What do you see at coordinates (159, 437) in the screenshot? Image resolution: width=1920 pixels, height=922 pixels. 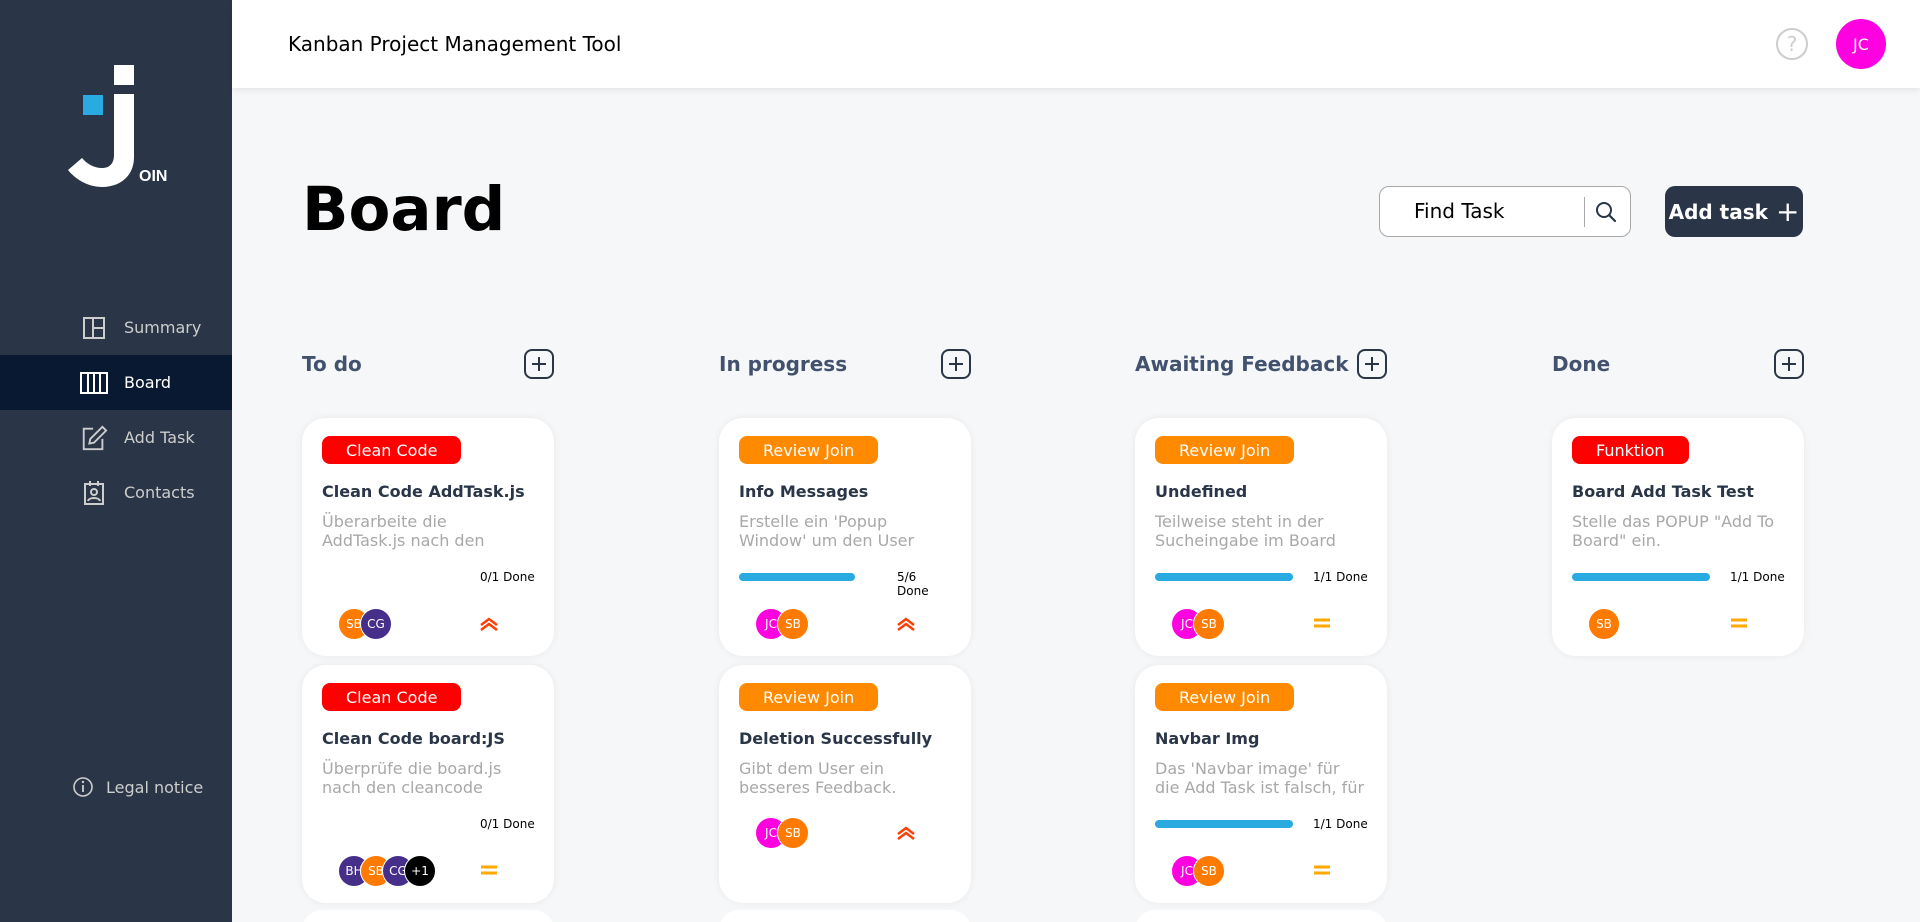 I see `sidebar-item-label: Add Task` at bounding box center [159, 437].